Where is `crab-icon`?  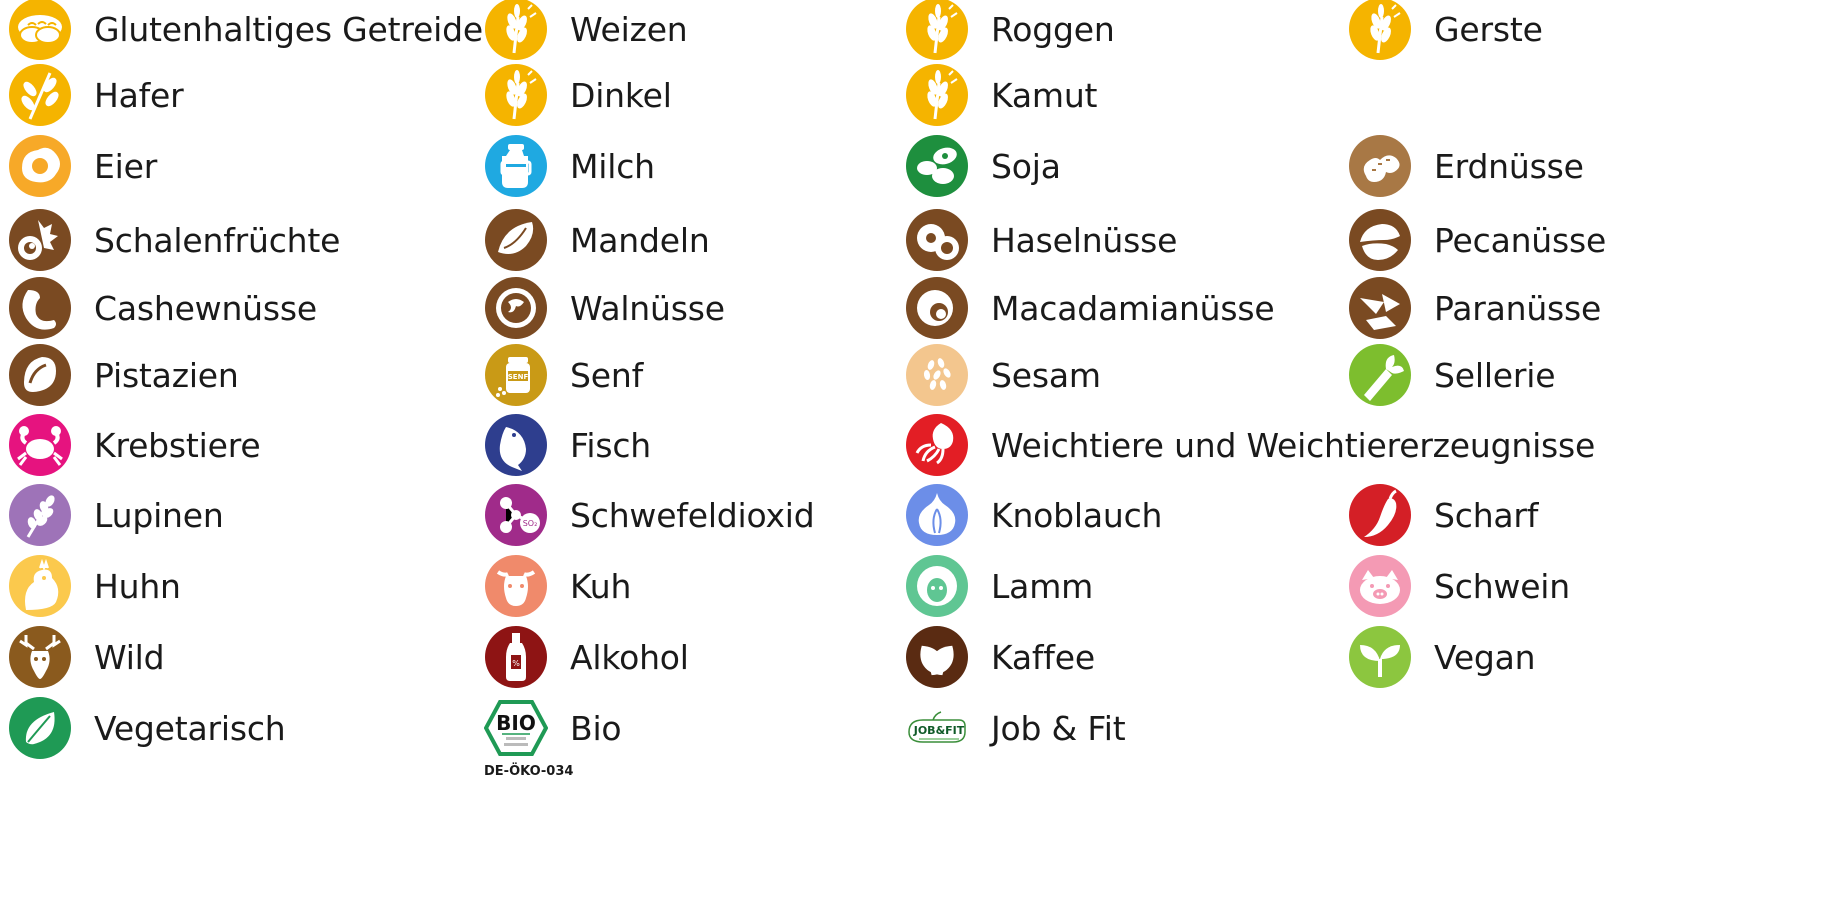
crab-icon is located at coordinates (40, 445).